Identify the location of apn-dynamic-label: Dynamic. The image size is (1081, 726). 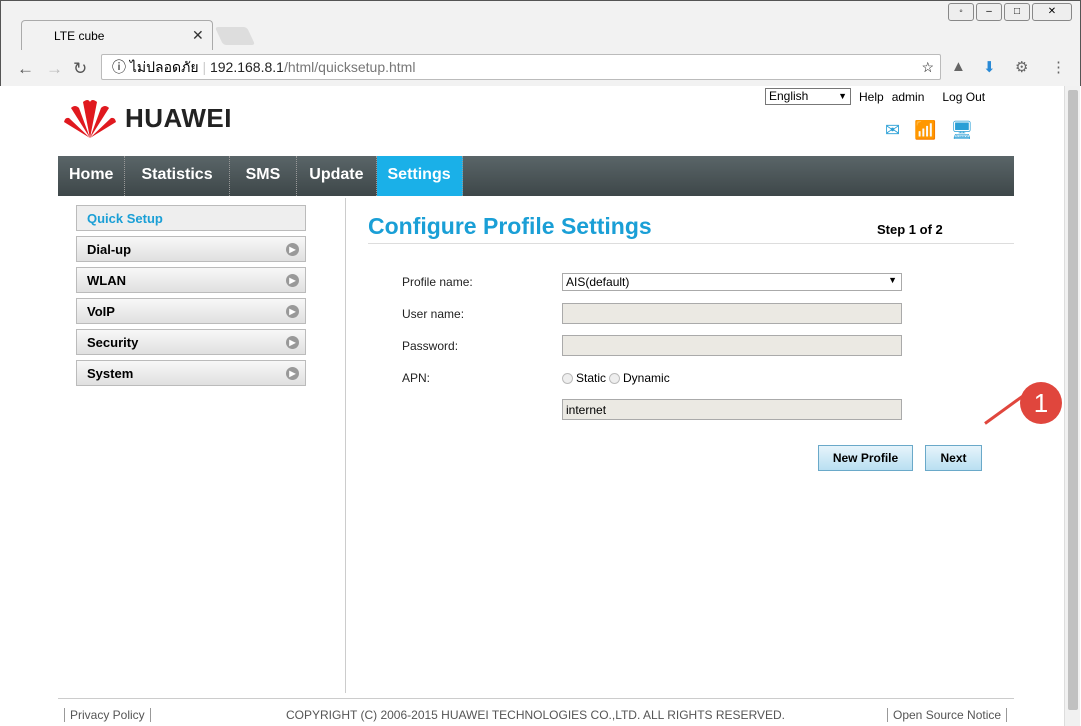
(646, 378).